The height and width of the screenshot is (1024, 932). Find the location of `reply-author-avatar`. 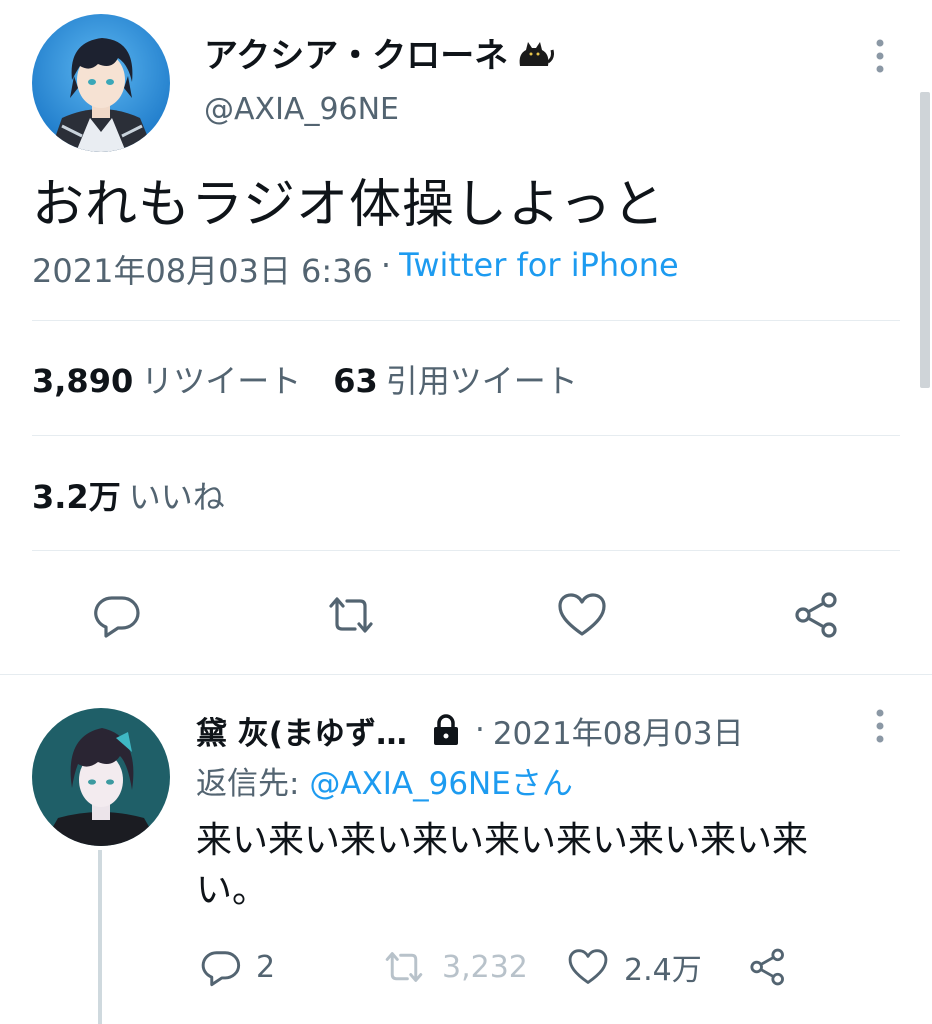

reply-author-avatar is located at coordinates (101, 777).